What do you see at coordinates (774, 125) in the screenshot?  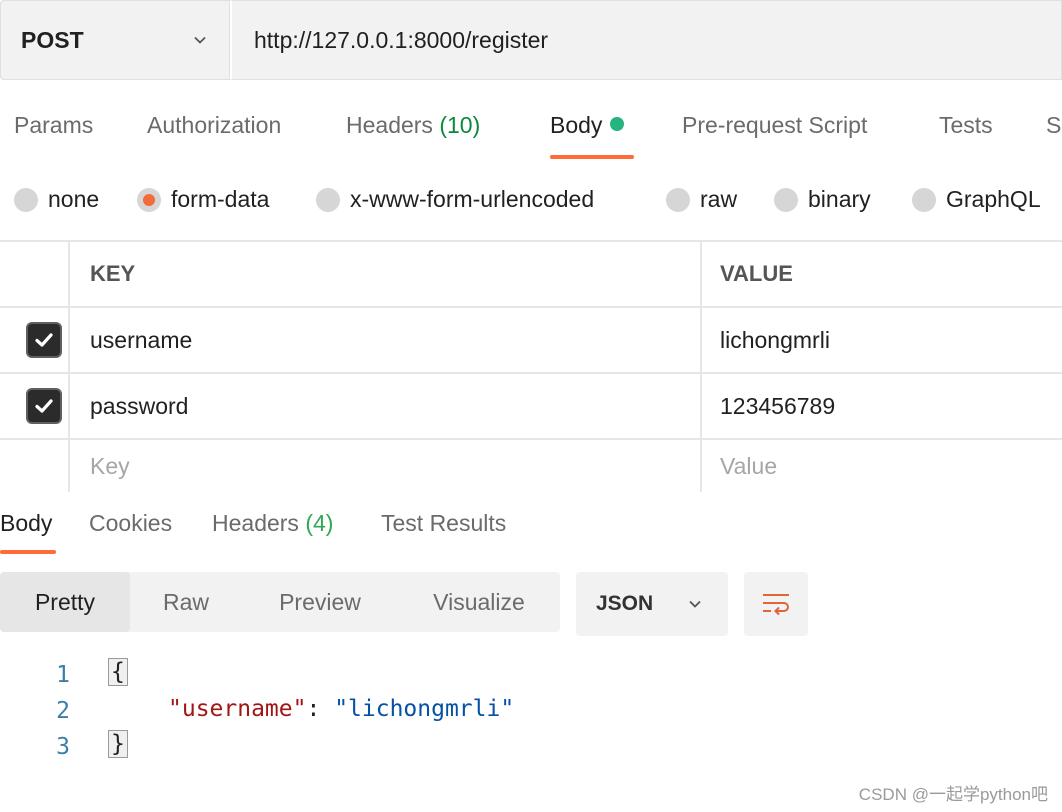 I see `tab-prerequest-script: Pre-request Script` at bounding box center [774, 125].